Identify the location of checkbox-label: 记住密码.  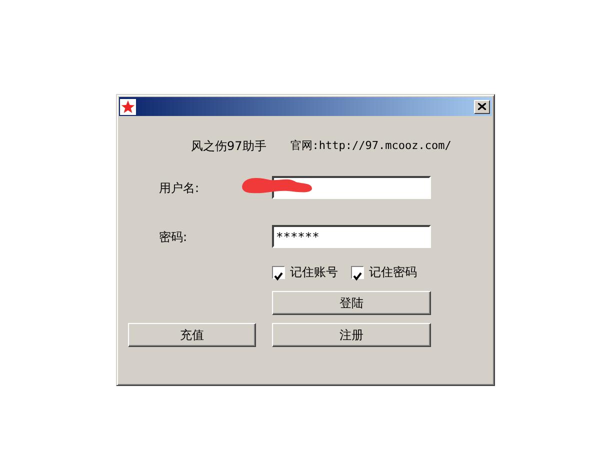
(393, 272).